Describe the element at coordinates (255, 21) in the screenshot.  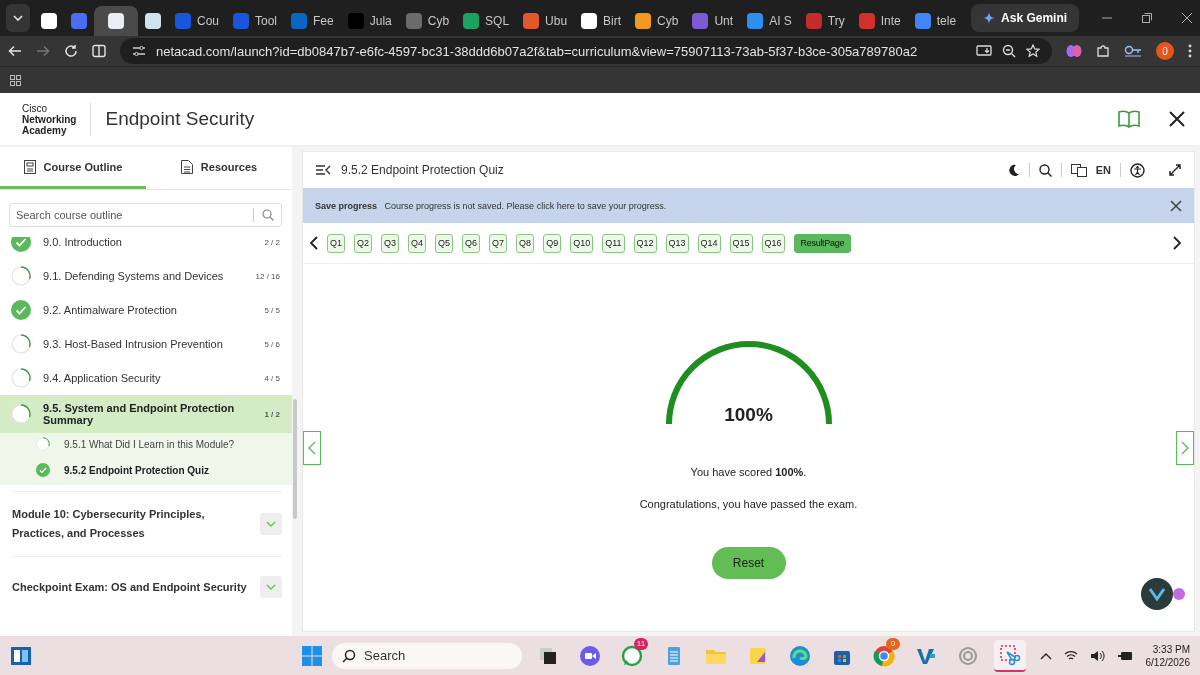
I see `browser-tab: Tool` at that location.